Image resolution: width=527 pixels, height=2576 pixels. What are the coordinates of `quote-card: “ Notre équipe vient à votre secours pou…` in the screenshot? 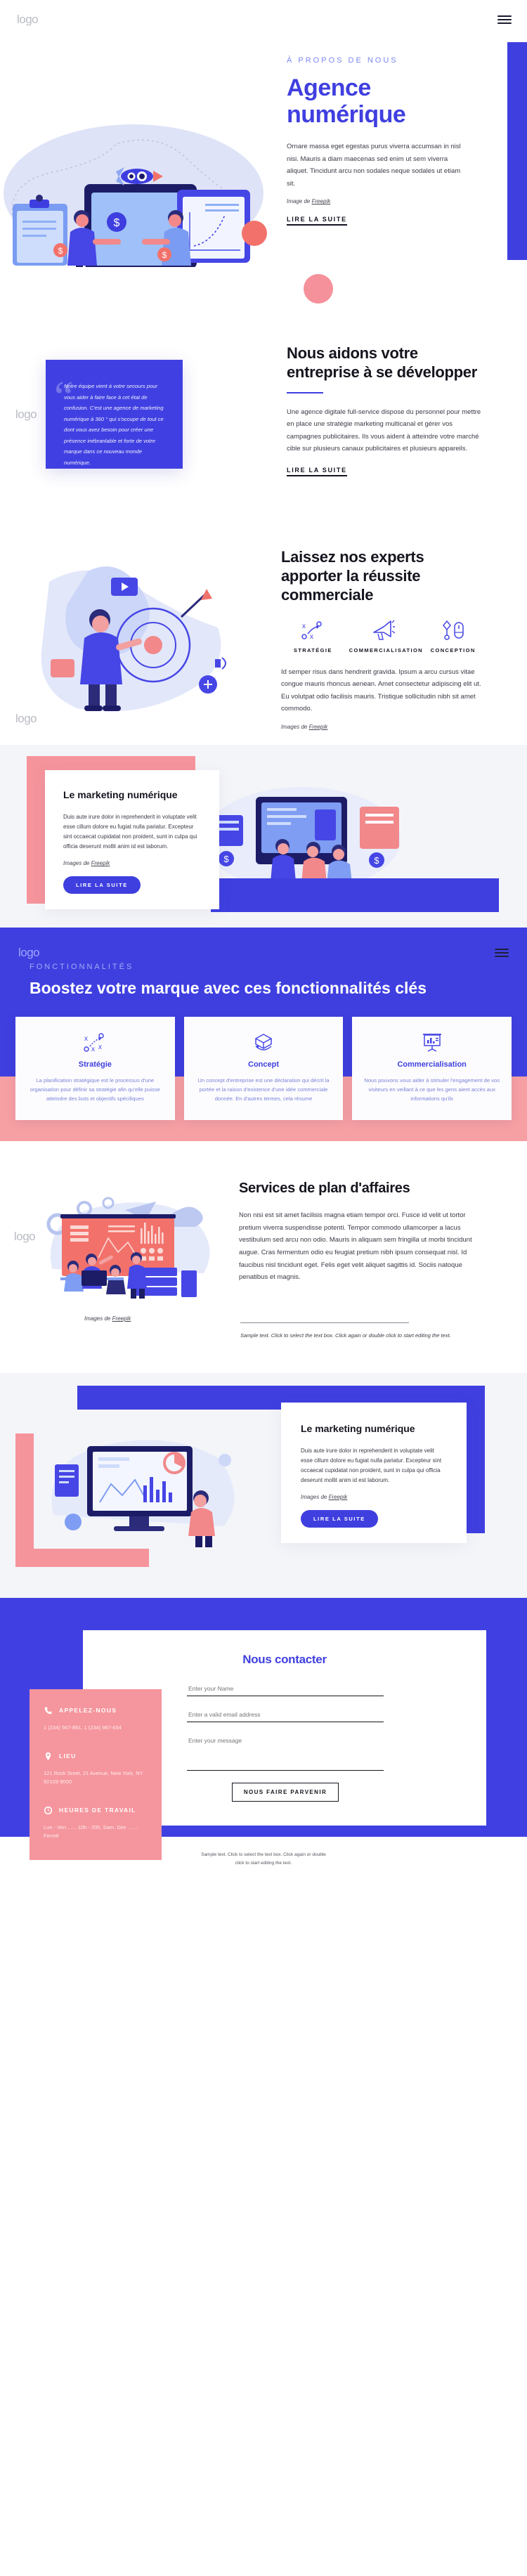 It's located at (114, 414).